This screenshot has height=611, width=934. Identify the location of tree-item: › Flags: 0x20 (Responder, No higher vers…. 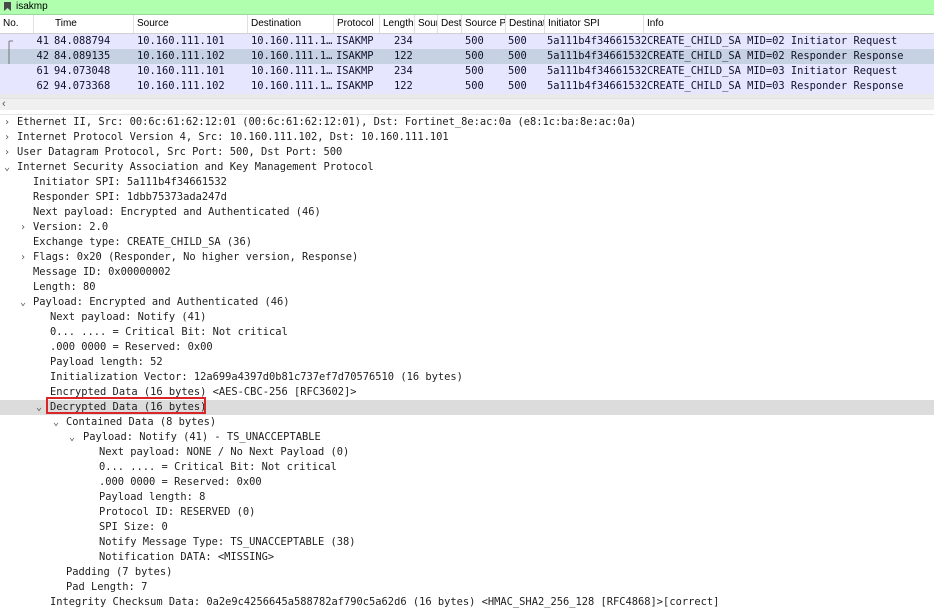
(467, 257).